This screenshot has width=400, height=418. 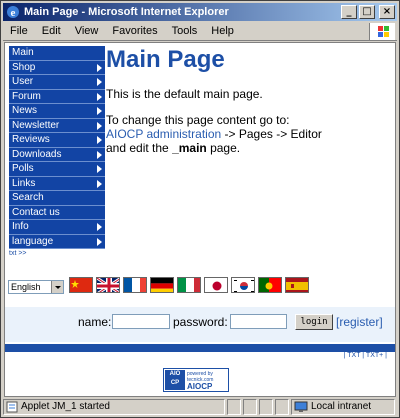 What do you see at coordinates (314, 322) in the screenshot?
I see `login-button: login` at bounding box center [314, 322].